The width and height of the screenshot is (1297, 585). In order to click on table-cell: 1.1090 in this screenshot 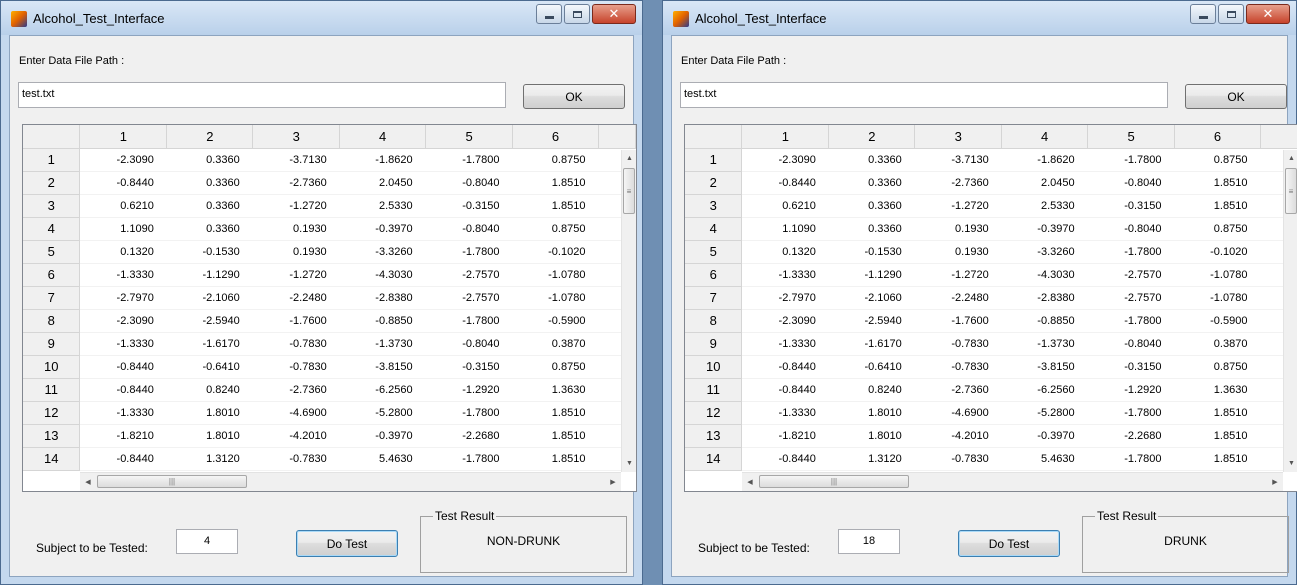, I will do `click(123, 229)`.